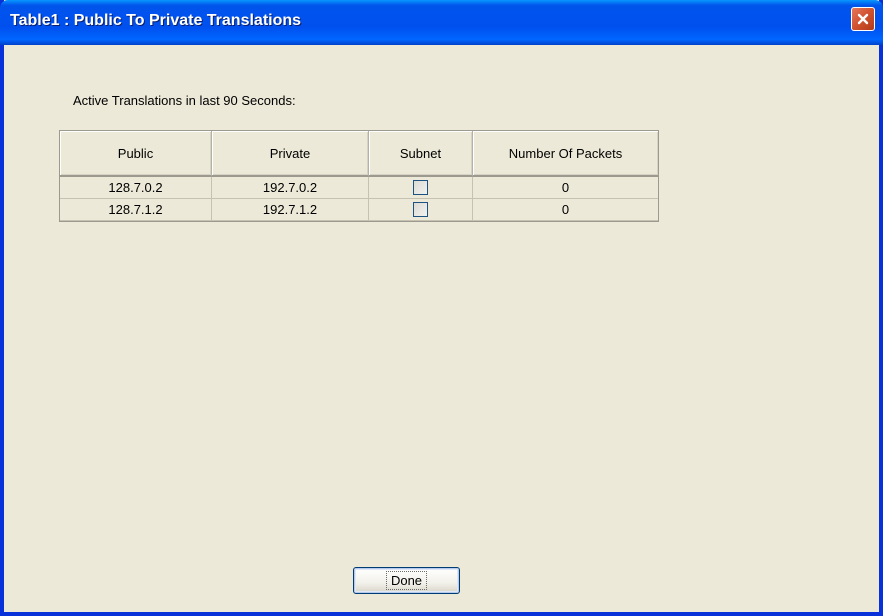 The height and width of the screenshot is (616, 883). I want to click on column-header-subnet: Subnet, so click(421, 154).